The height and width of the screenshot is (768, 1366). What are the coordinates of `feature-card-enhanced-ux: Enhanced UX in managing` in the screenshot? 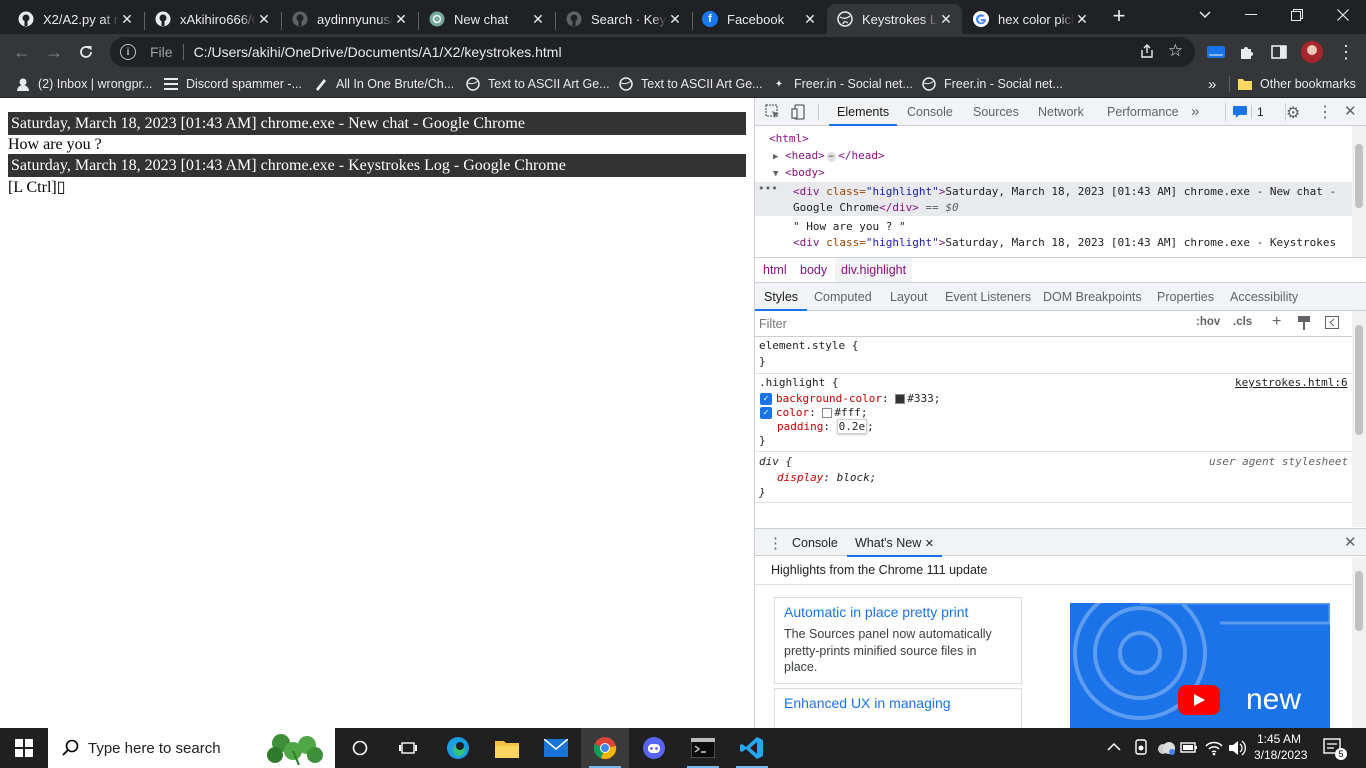 It's located at (898, 708).